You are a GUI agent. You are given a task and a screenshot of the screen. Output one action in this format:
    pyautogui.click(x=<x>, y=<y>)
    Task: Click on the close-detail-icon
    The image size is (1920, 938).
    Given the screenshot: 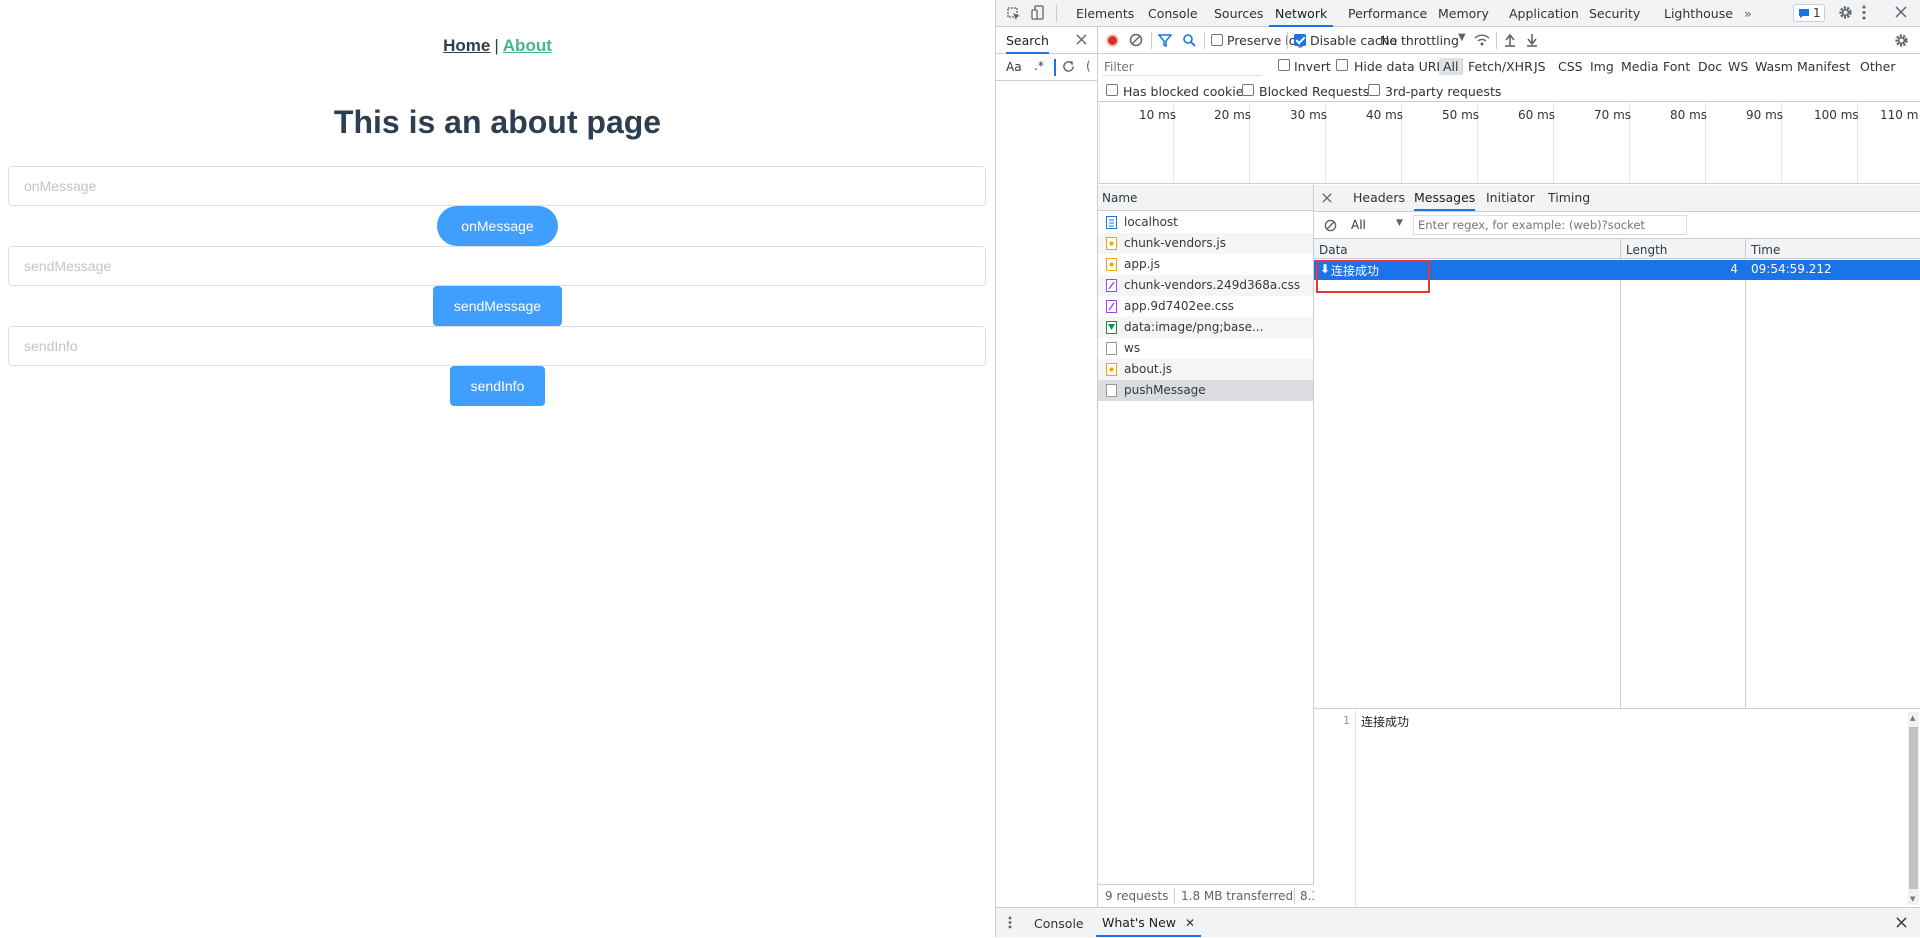 What is the action you would take?
    pyautogui.click(x=1327, y=198)
    